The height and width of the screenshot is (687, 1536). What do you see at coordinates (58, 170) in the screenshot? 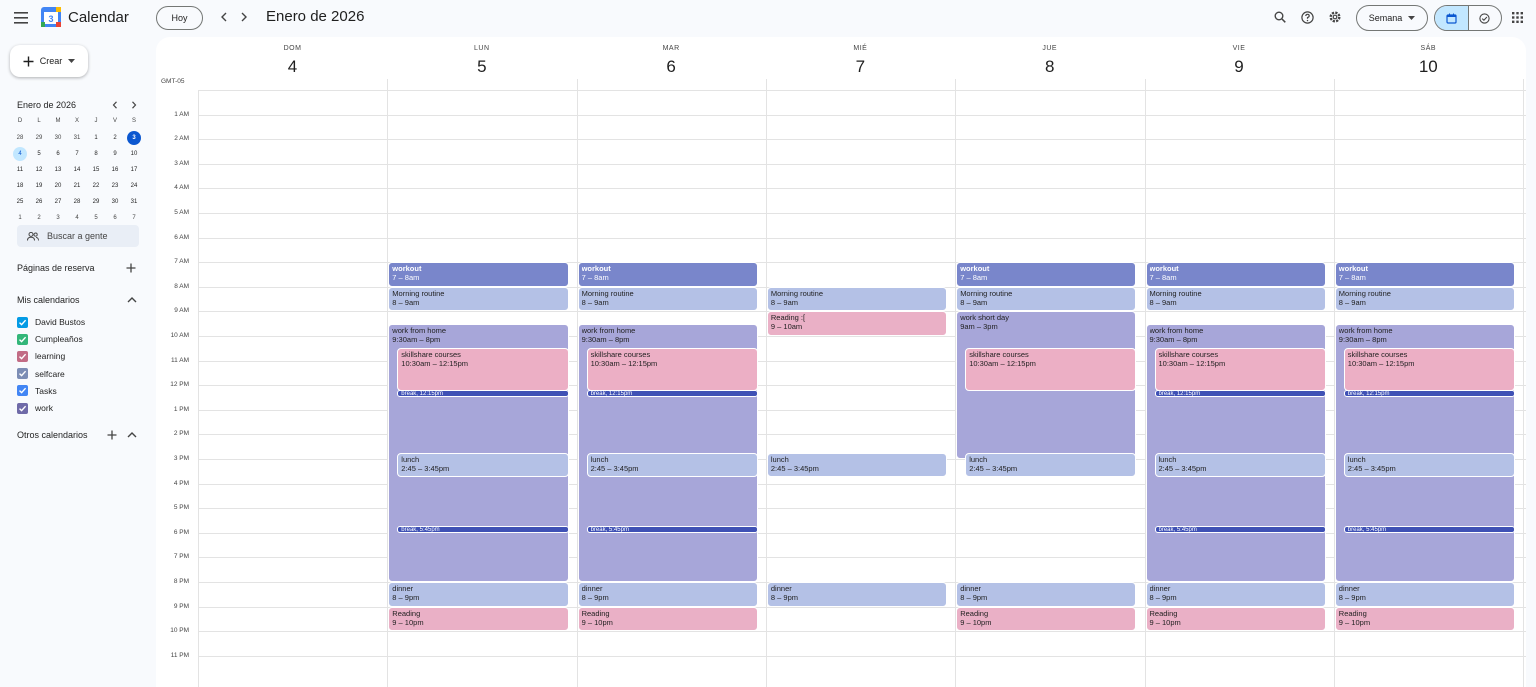
I see `mini-calendar-day: 13` at bounding box center [58, 170].